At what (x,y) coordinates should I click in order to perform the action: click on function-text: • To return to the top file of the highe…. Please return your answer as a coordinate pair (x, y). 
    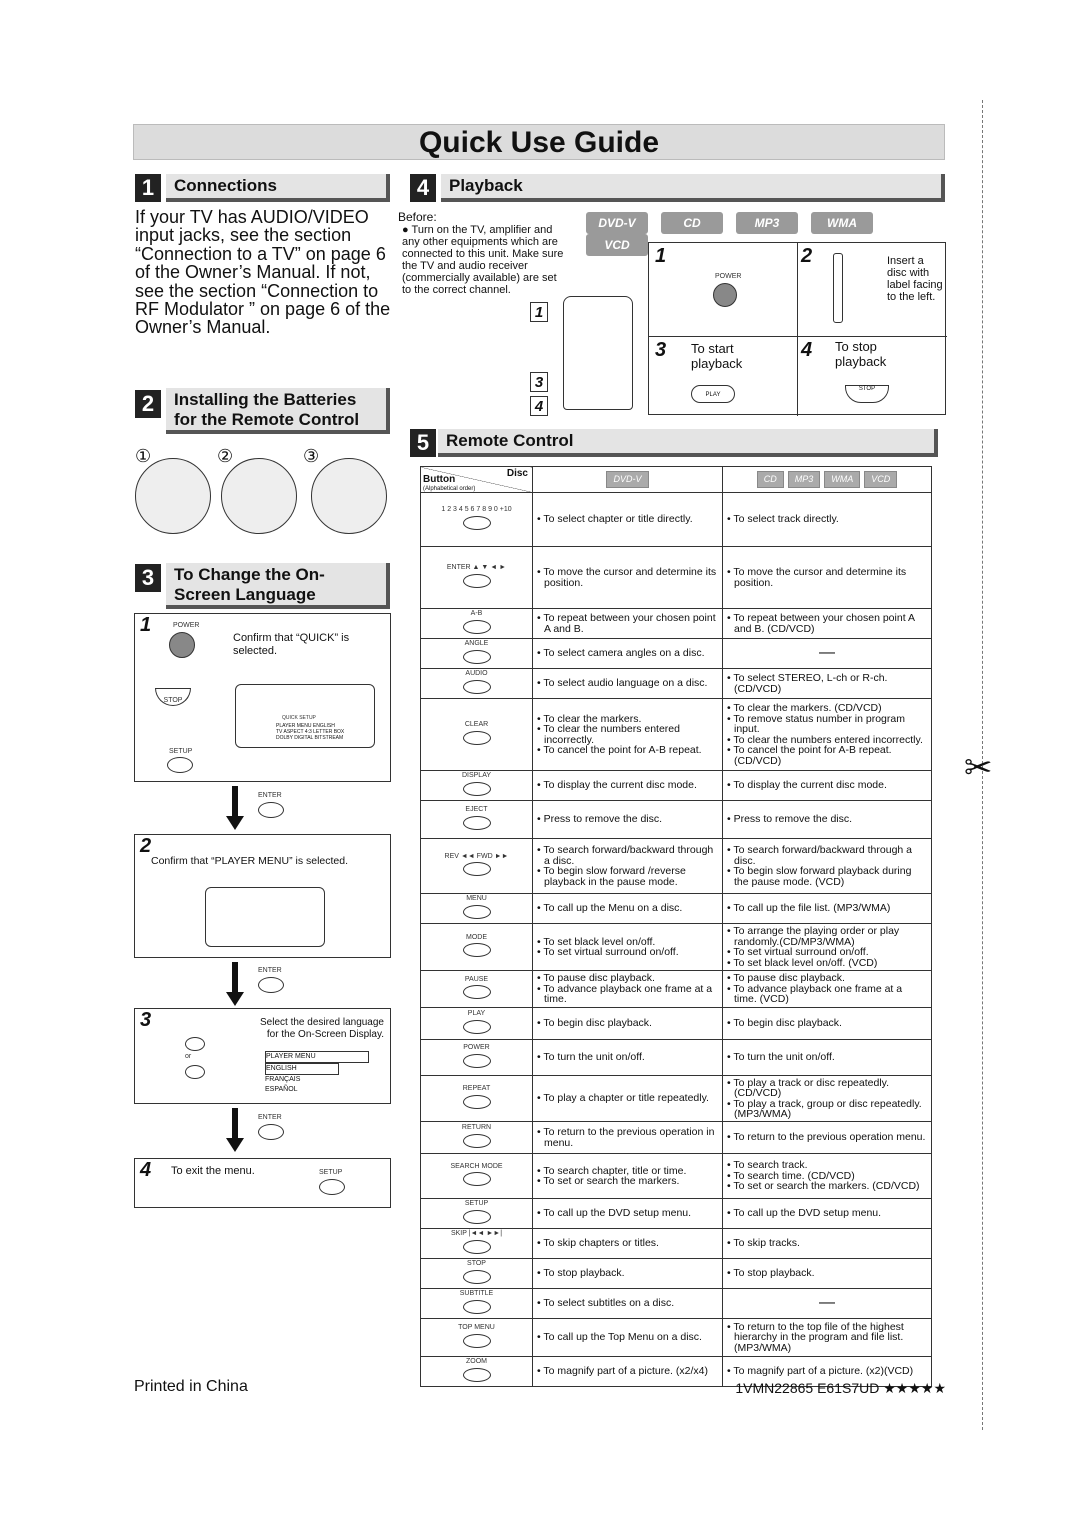
    Looking at the image, I should click on (815, 1337).